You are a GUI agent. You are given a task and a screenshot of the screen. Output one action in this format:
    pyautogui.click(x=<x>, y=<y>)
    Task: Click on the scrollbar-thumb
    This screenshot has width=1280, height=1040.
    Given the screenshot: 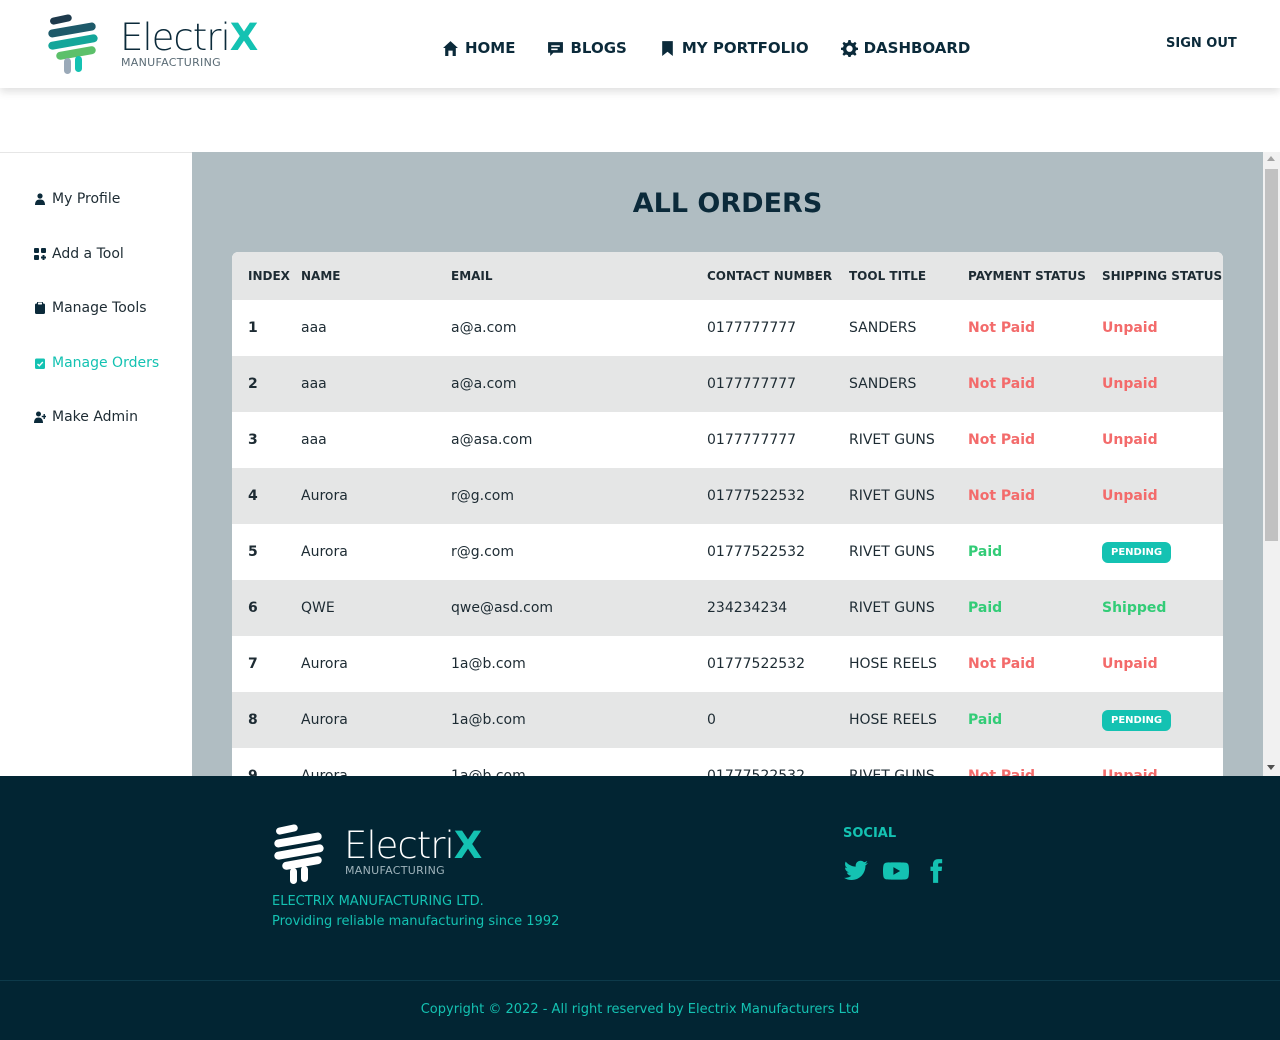 What is the action you would take?
    pyautogui.click(x=1271, y=355)
    